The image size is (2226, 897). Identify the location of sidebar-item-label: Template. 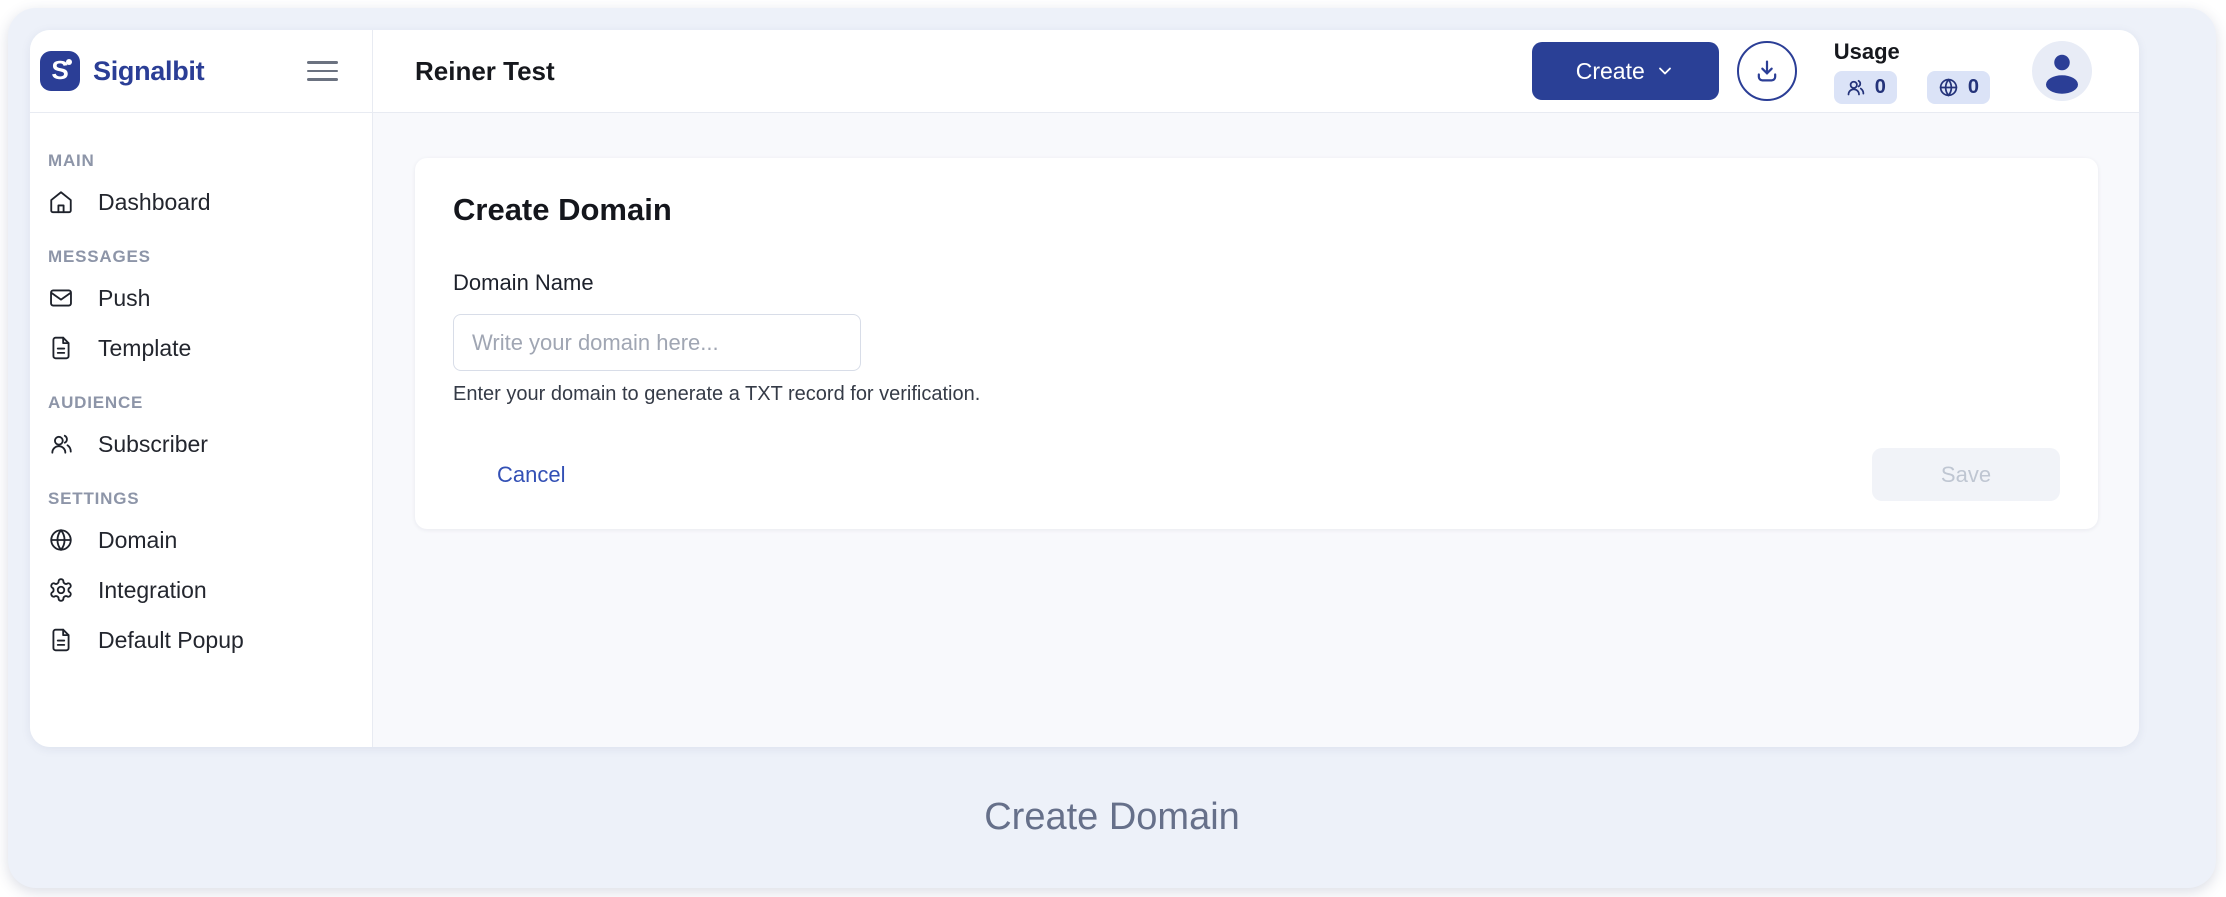
(145, 347).